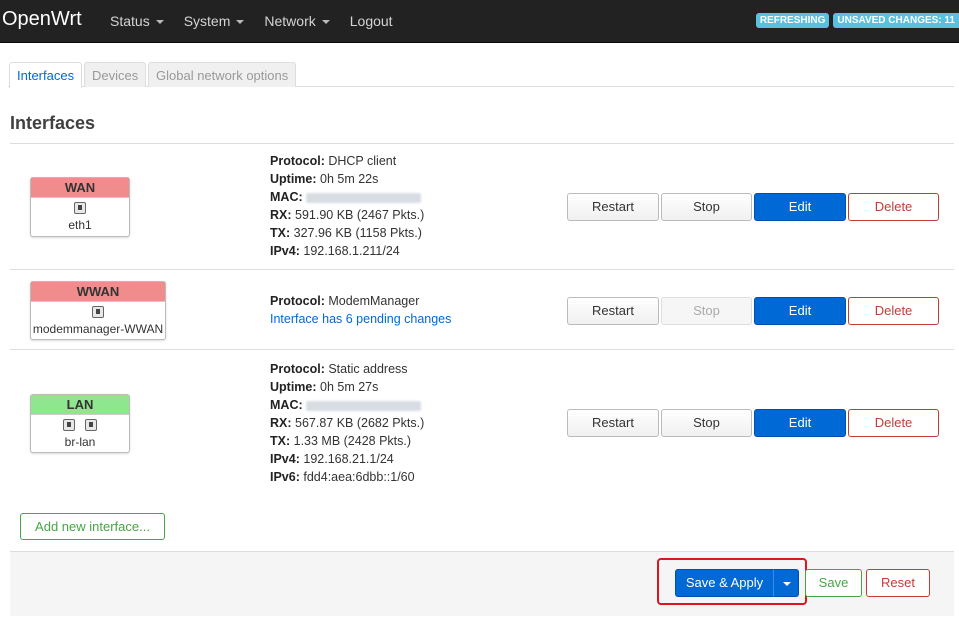  I want to click on interface-badge-wwan: WWAN modemmanager-WWAN, so click(98, 310).